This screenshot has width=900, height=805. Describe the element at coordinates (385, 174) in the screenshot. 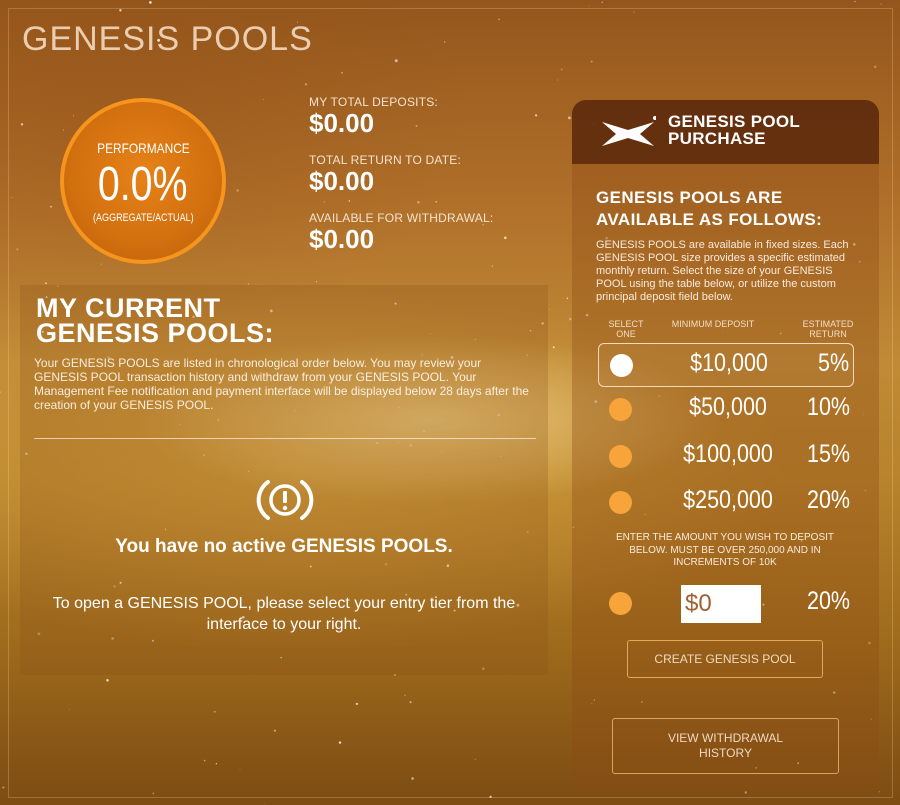

I see `stat-total-return: TOTAL RETURN TO DATE: $0.00` at that location.